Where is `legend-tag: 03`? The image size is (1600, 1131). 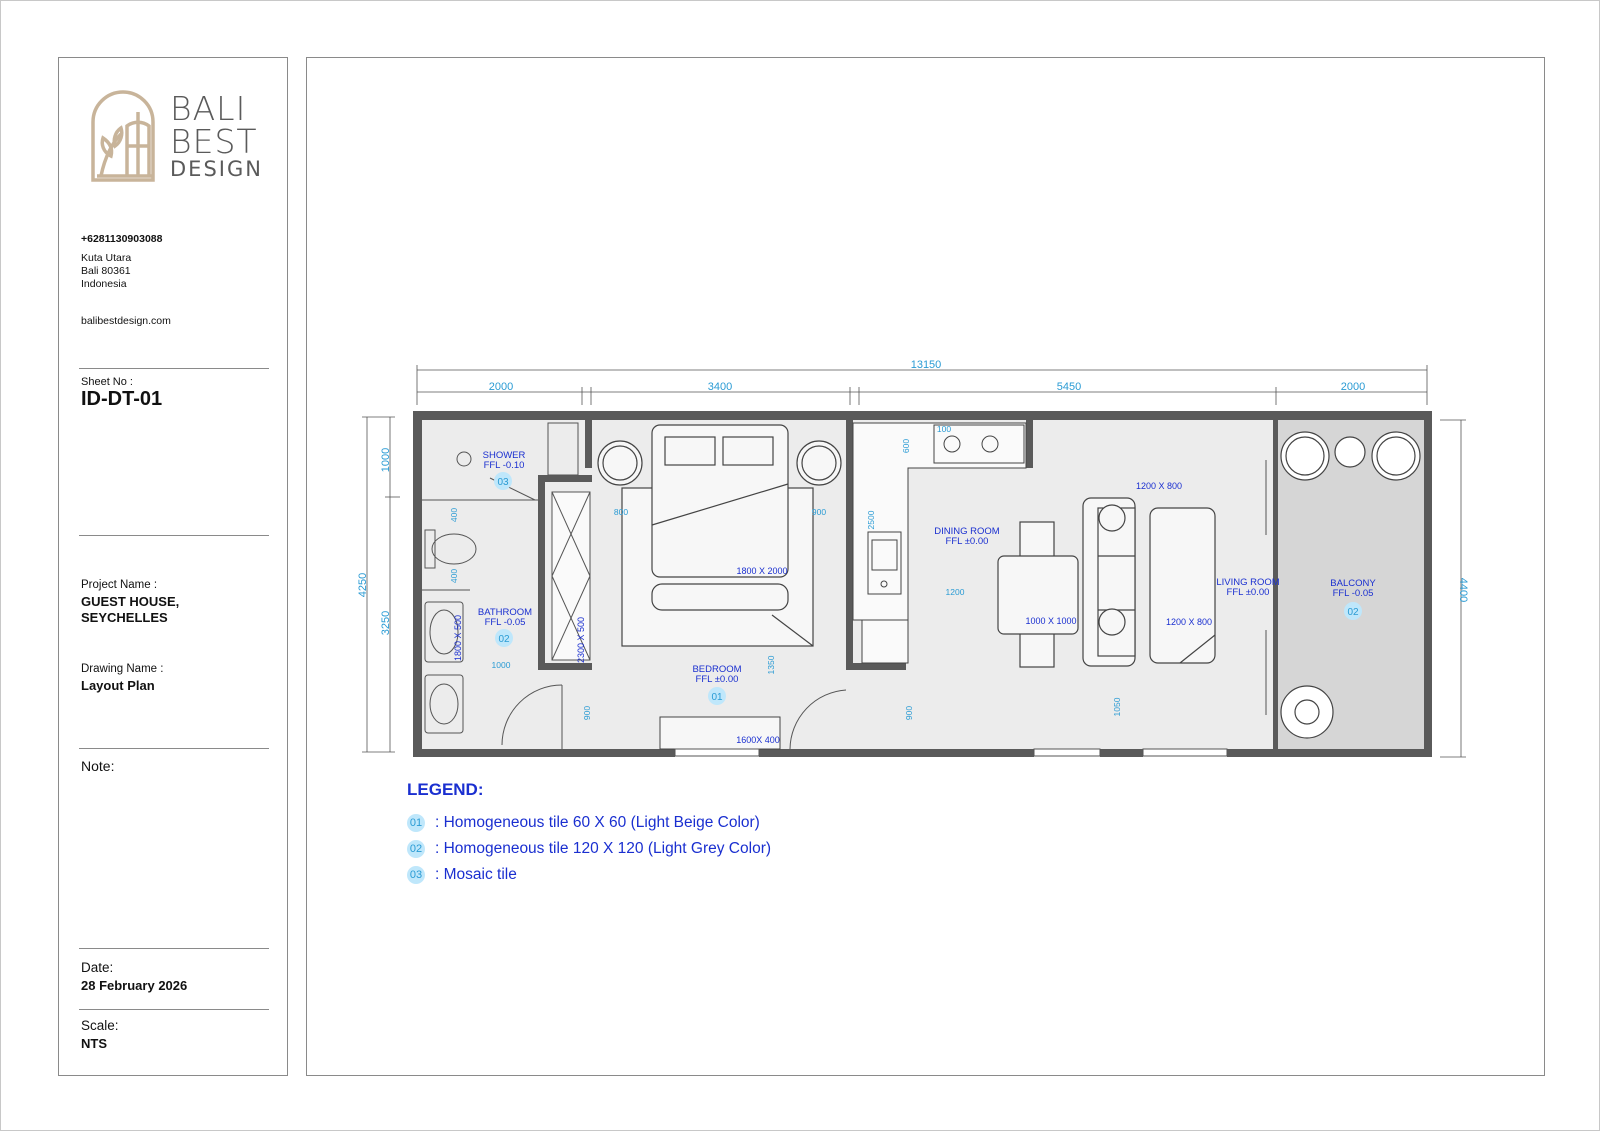
legend-tag: 03 is located at coordinates (416, 875).